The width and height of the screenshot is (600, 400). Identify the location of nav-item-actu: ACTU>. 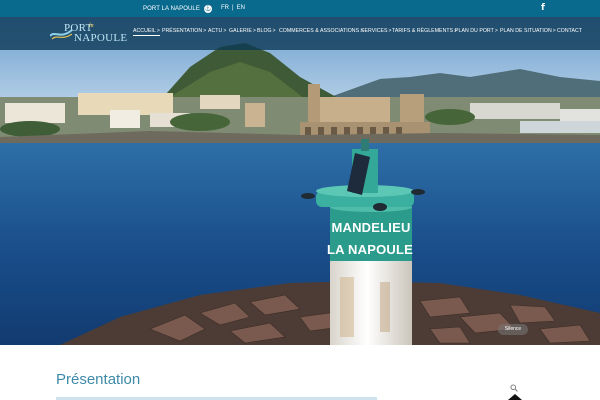
(217, 31).